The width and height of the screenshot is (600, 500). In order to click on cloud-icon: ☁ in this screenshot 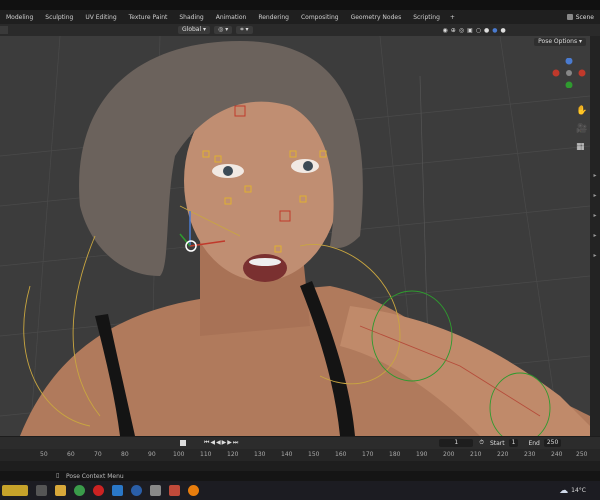, I will do `click(563, 491)`.